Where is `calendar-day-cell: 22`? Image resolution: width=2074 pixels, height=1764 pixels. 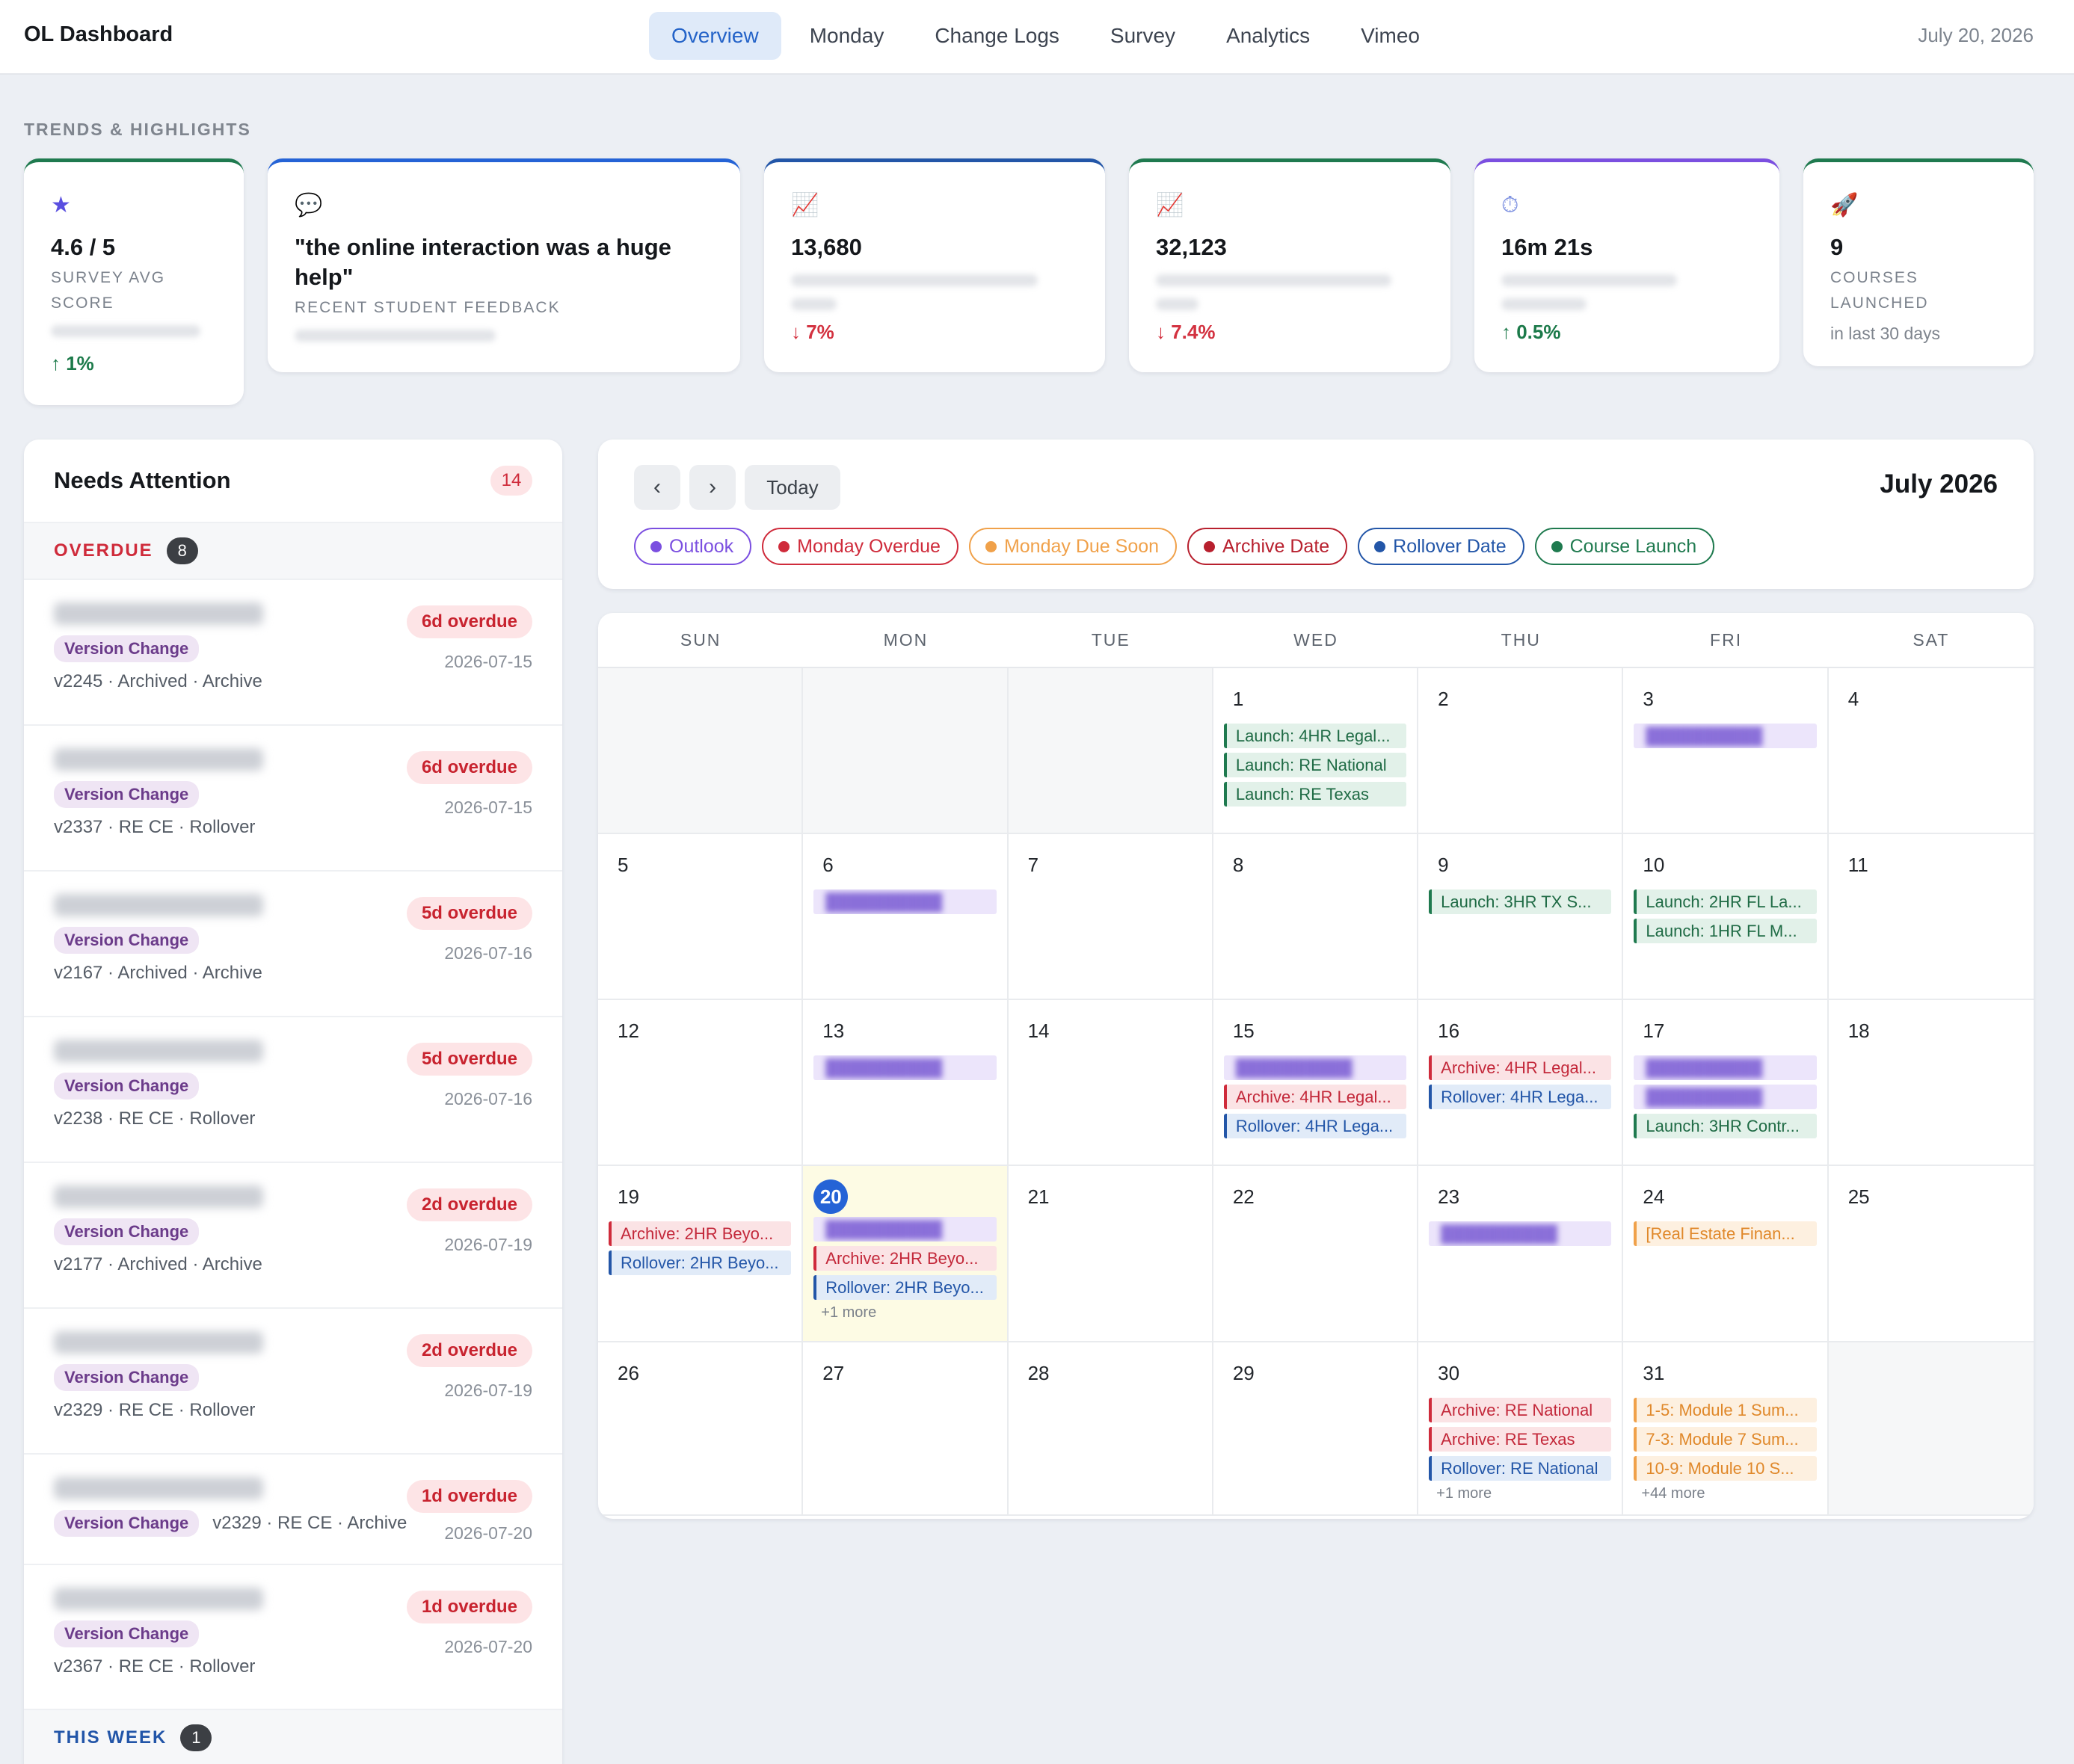 calendar-day-cell: 22 is located at coordinates (1316, 1254).